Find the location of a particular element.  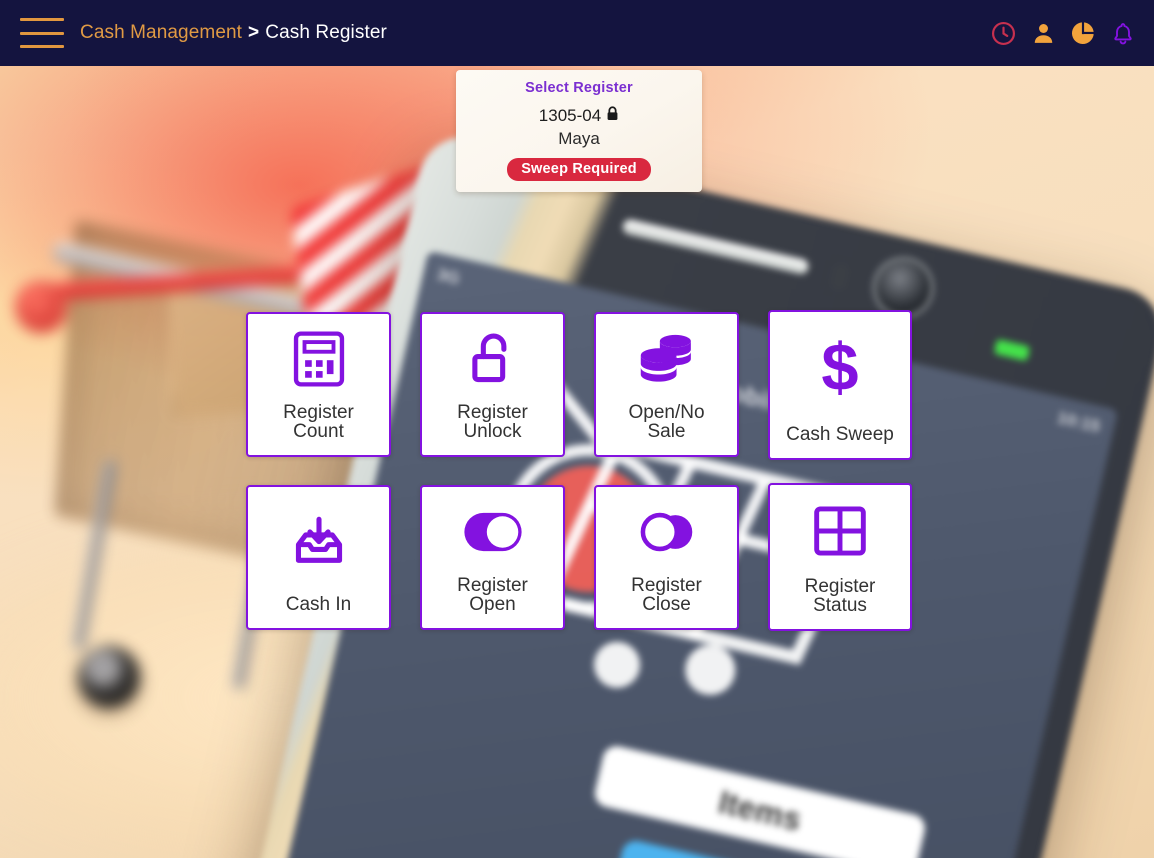

register-id-row: 1305-04 is located at coordinates (579, 116).